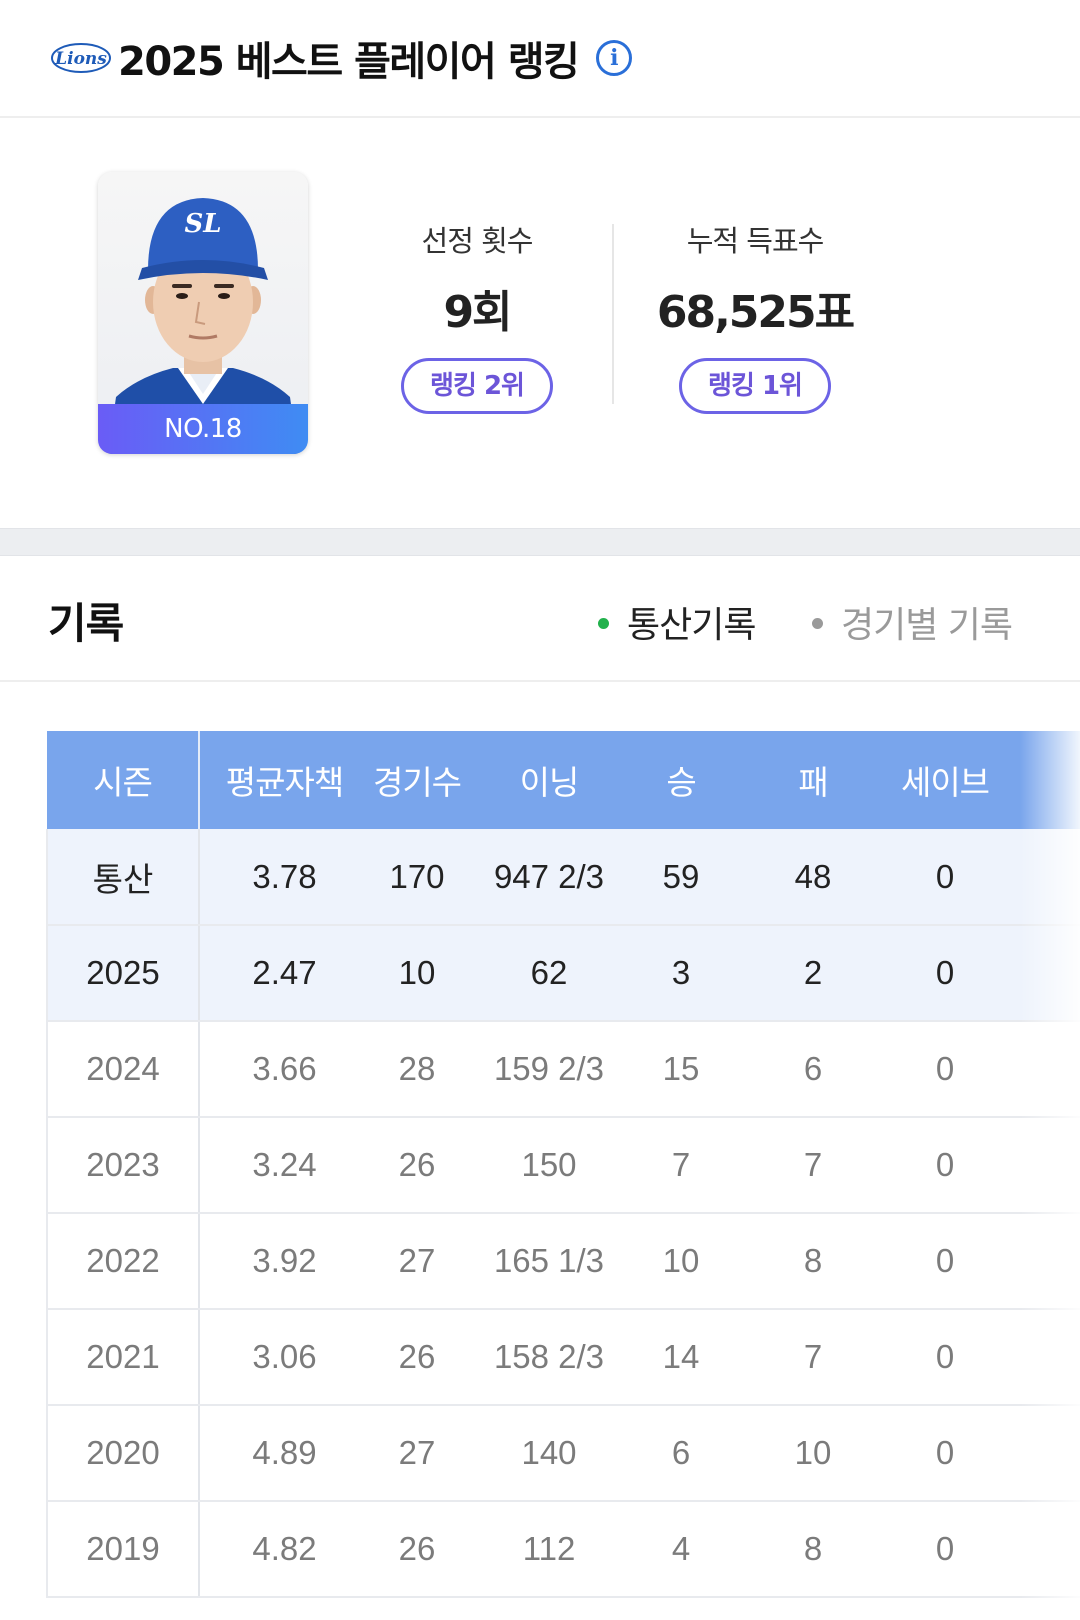 The height and width of the screenshot is (1620, 1080). I want to click on stat-label: 선정 횟수, so click(477, 241).